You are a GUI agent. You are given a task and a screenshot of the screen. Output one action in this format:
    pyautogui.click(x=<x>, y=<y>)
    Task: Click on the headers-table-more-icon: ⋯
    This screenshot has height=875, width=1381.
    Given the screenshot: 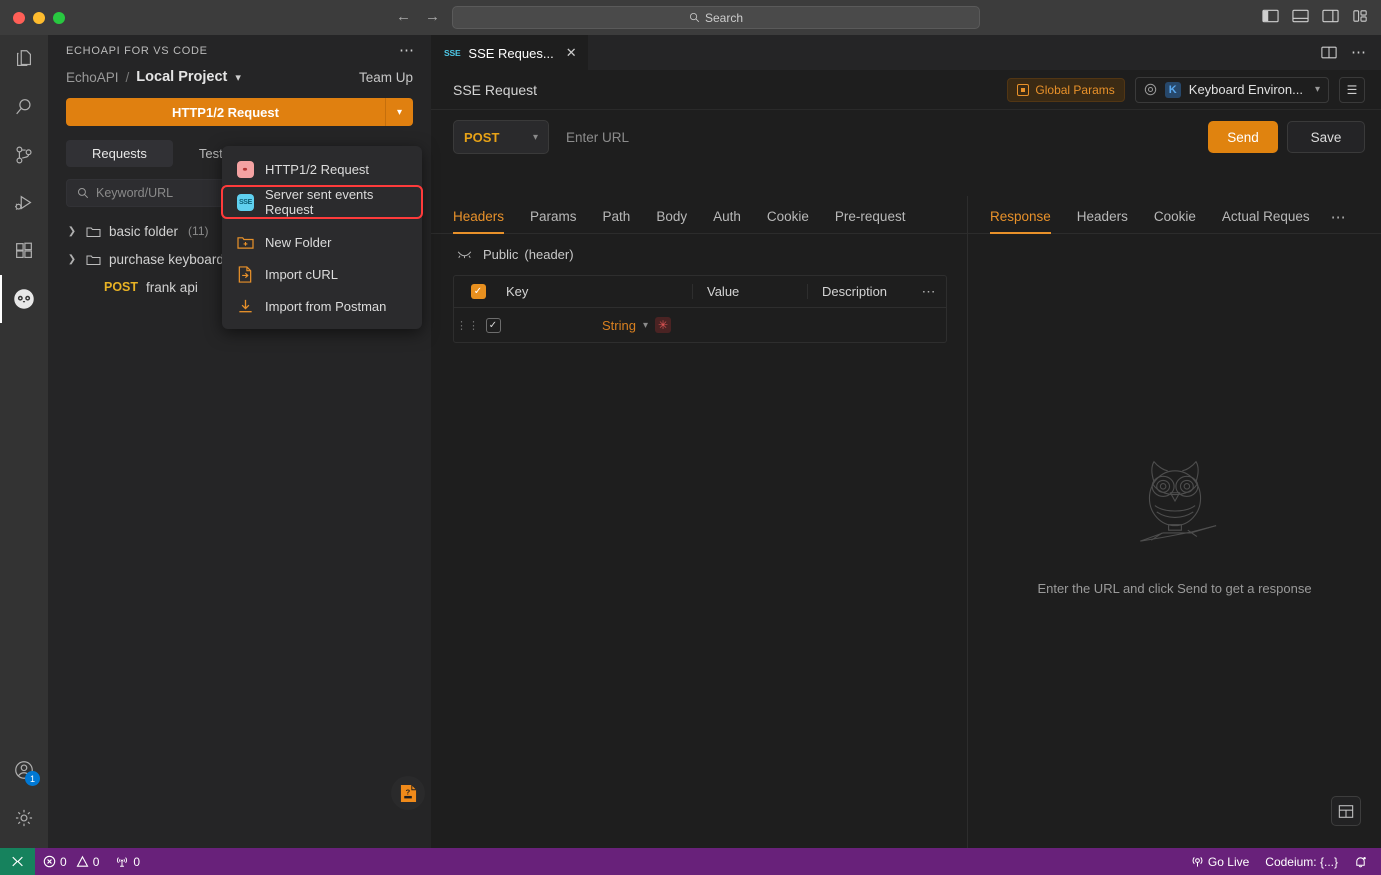 What is the action you would take?
    pyautogui.click(x=929, y=291)
    